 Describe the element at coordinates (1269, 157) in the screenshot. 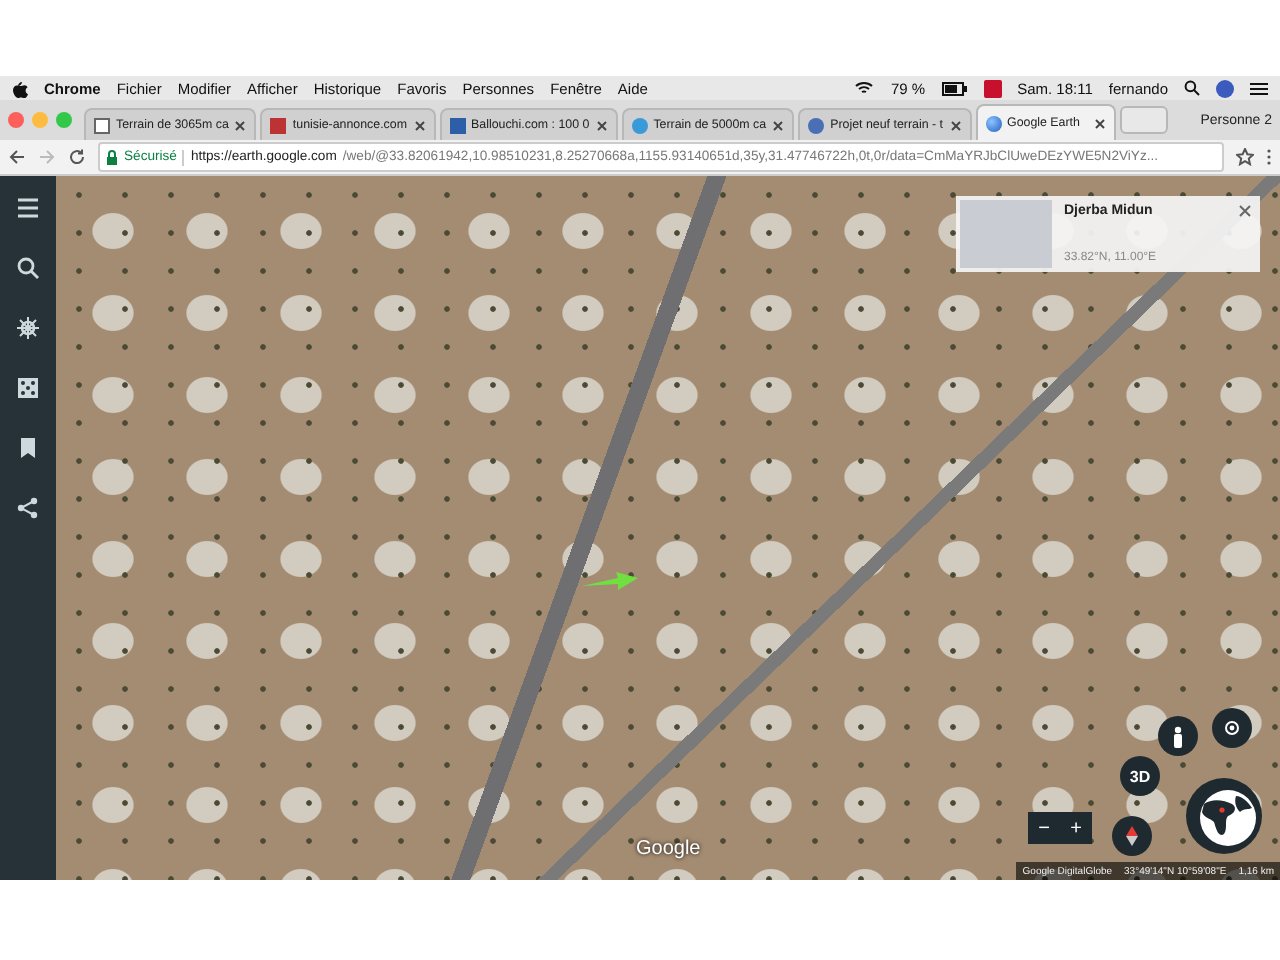

I see `more-menu-icon` at that location.